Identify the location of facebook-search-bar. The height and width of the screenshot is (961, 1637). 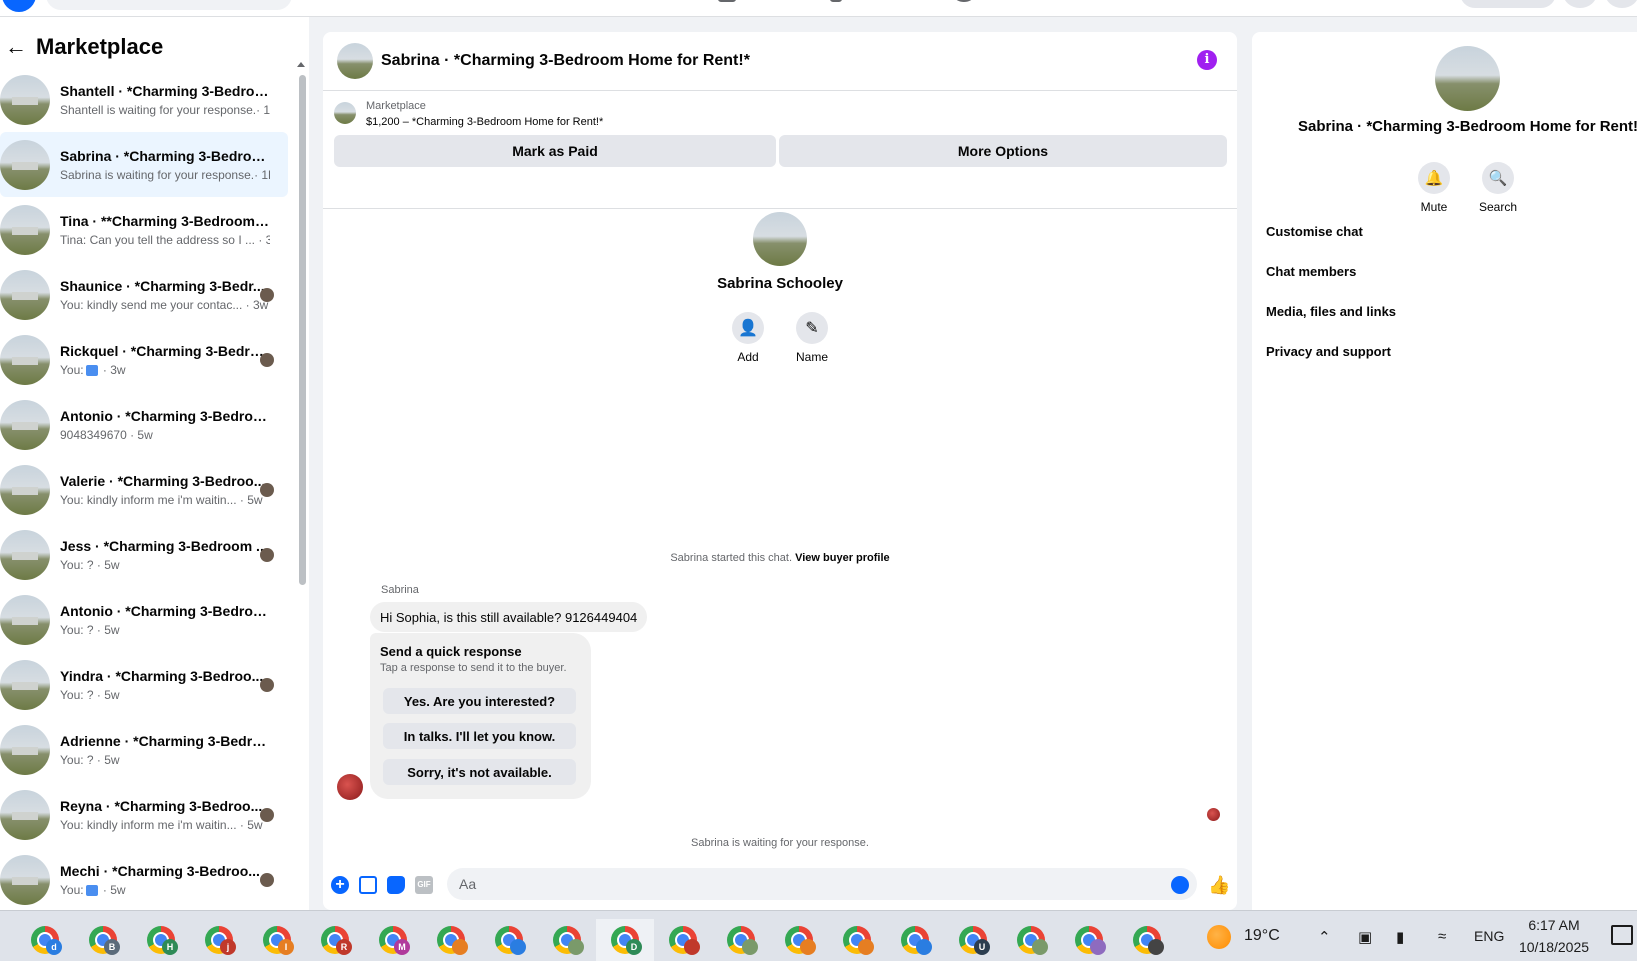
(169, 5).